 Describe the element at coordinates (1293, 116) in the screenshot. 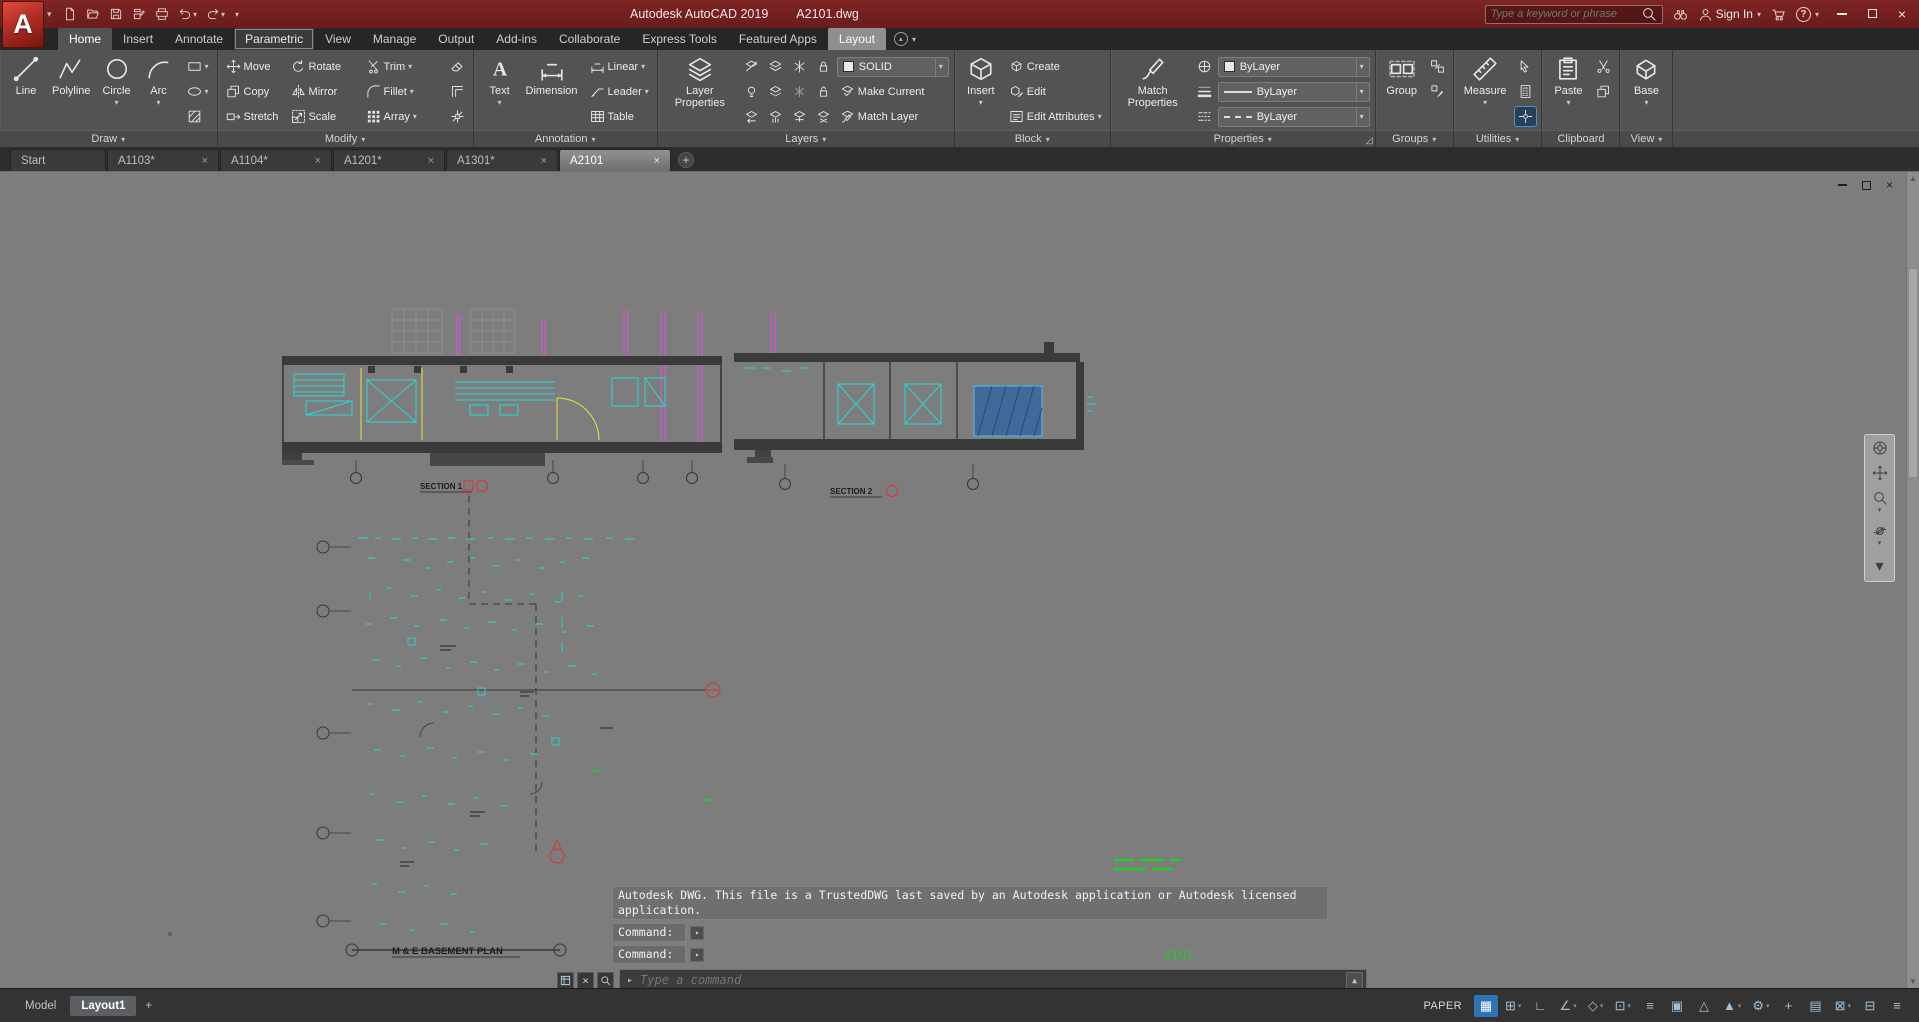

I see `combo-linetype: ByLayer ▾` at that location.